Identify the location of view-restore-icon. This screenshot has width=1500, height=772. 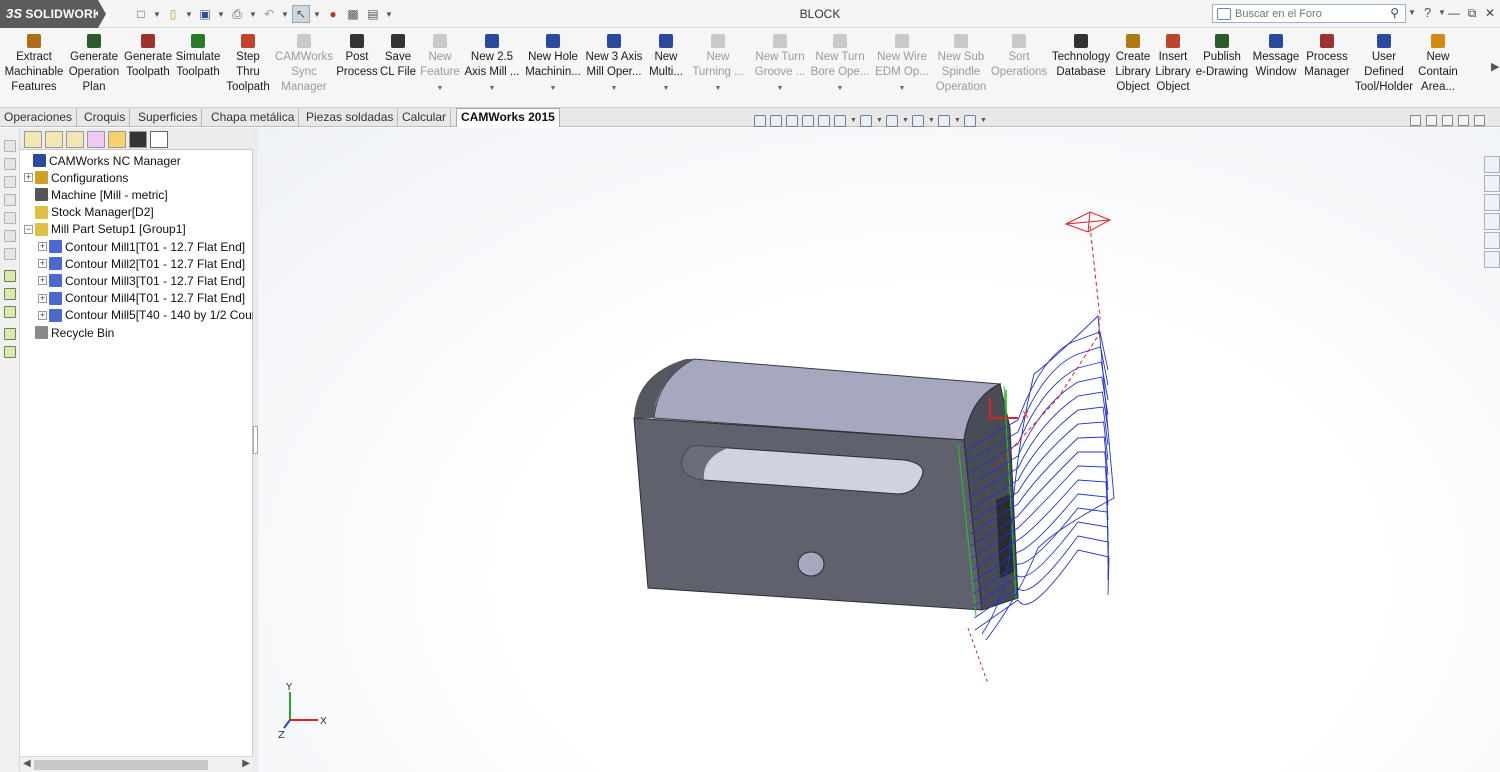
(1463, 120).